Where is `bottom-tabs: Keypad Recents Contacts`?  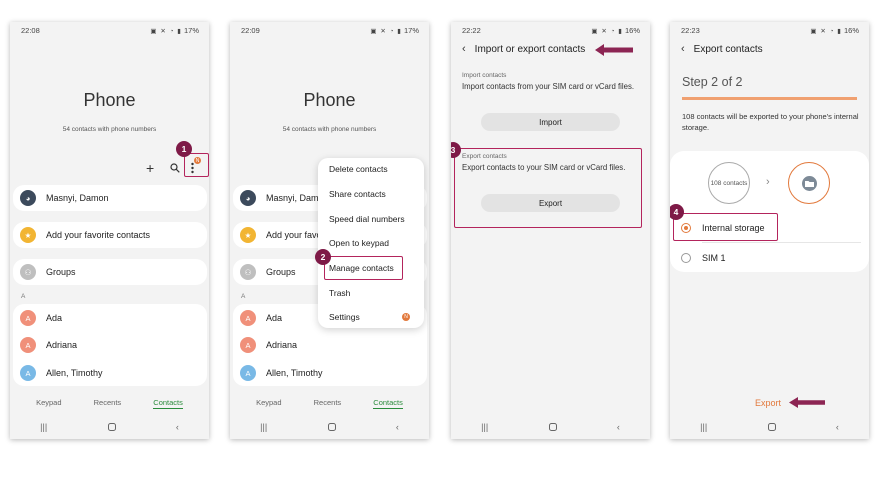
bottom-tabs: Keypad Recents Contacts is located at coordinates (109, 403).